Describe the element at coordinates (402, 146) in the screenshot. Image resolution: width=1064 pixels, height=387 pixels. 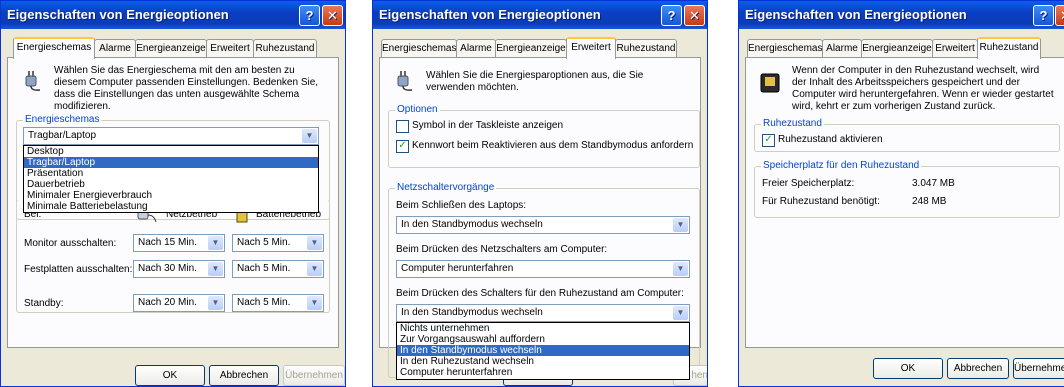
I see `password-checkbox: ✓` at that location.